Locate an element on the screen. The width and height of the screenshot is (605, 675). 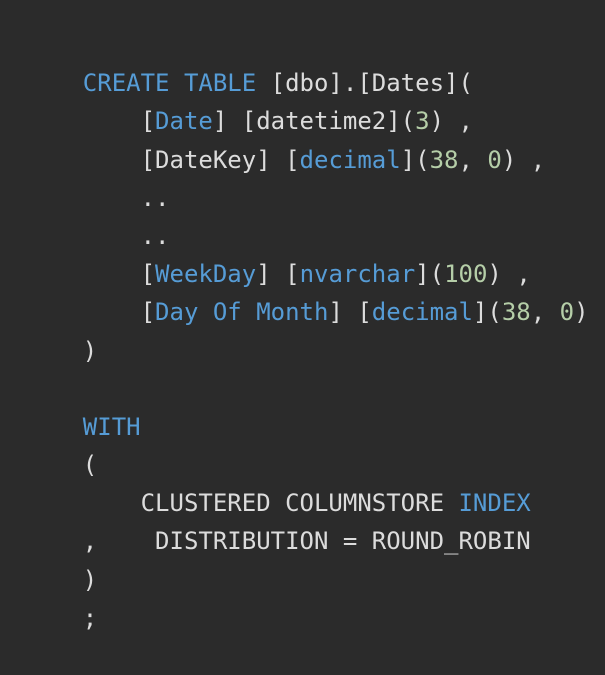
token: Date is located at coordinates (184, 121).